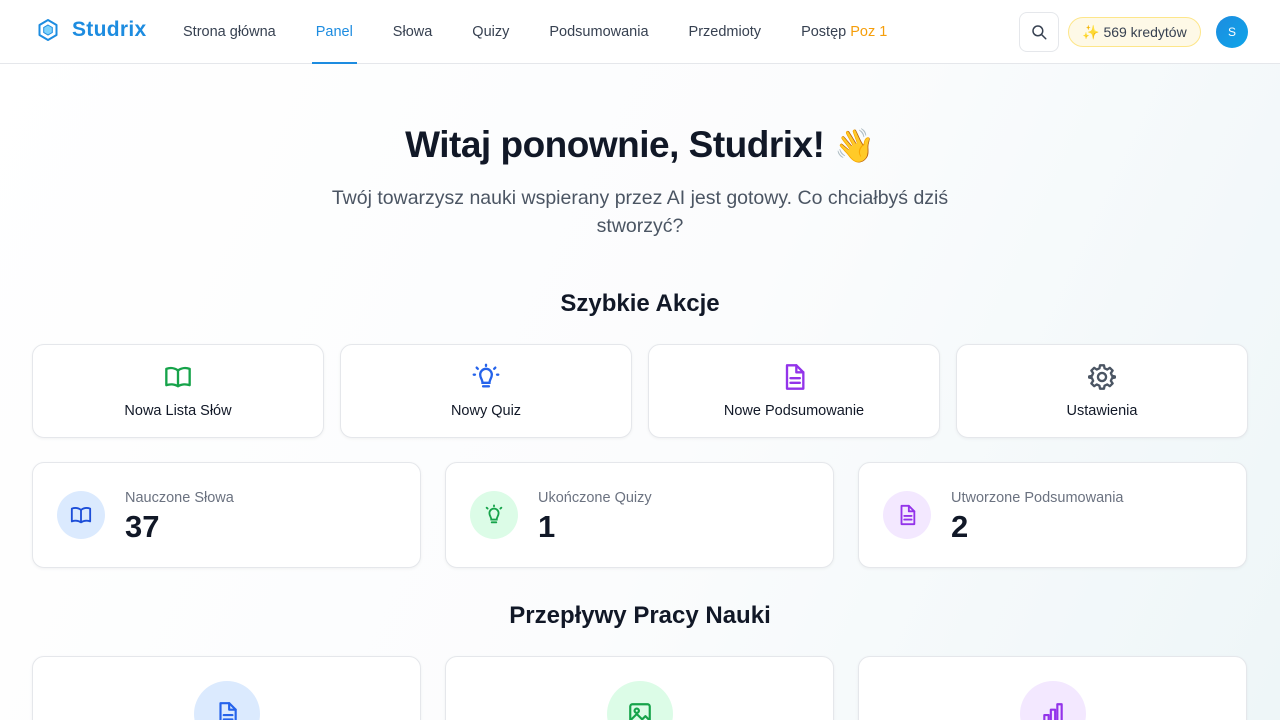 The height and width of the screenshot is (720, 1280). What do you see at coordinates (1037, 498) in the screenshot?
I see `stat-label: Utworzone Podsumowania` at bounding box center [1037, 498].